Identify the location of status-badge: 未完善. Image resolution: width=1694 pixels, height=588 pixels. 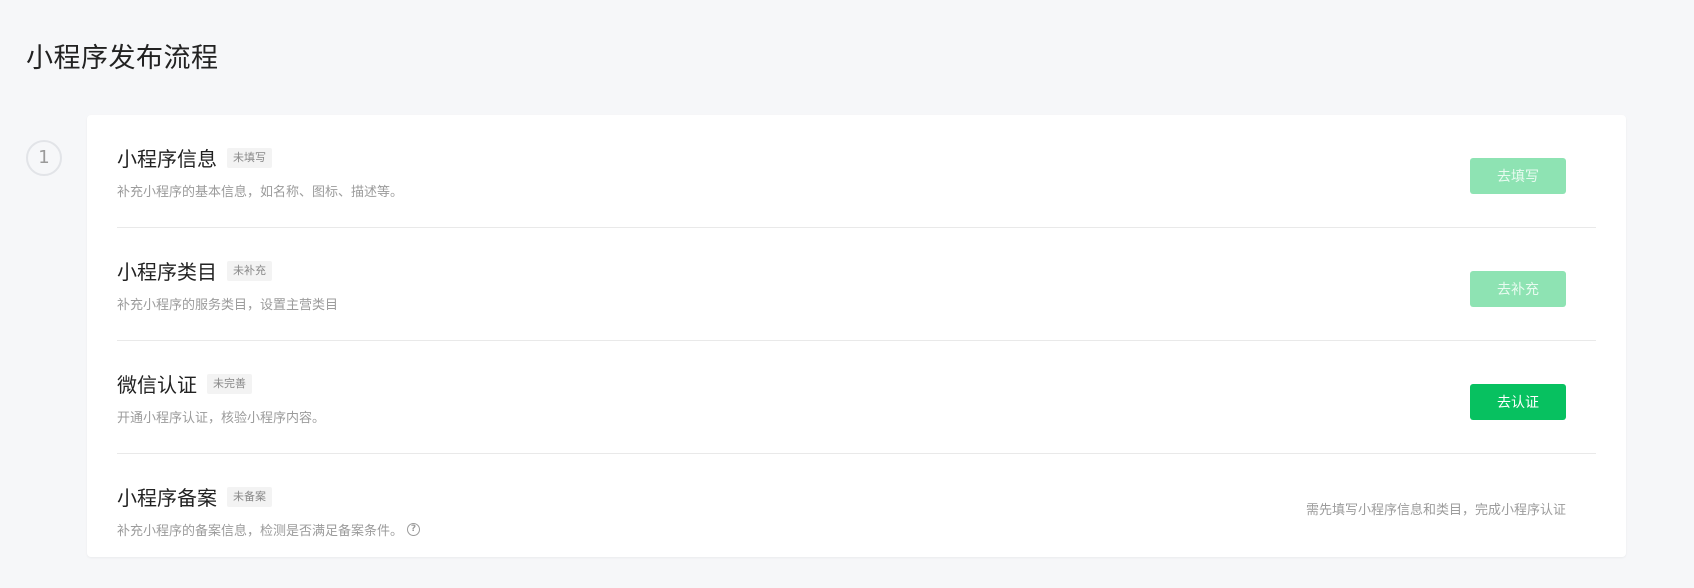
(229, 383).